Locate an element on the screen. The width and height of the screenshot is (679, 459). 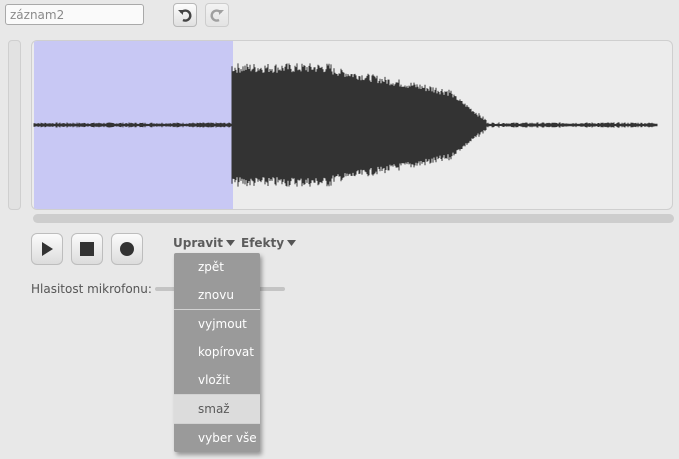
effects-menu-label: Efekty is located at coordinates (263, 243).